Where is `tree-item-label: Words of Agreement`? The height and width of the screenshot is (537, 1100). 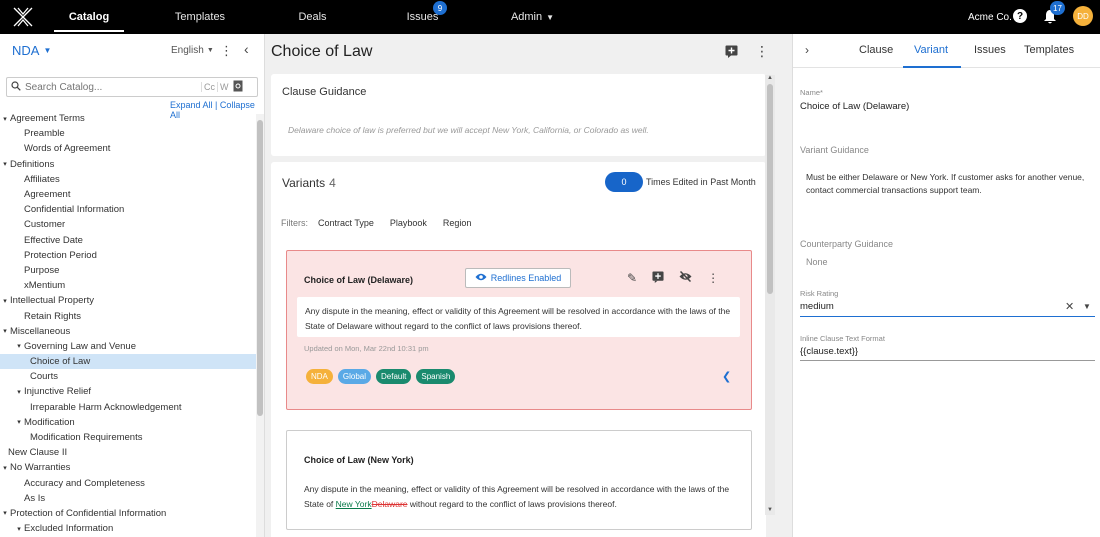 tree-item-label: Words of Agreement is located at coordinates (67, 149).